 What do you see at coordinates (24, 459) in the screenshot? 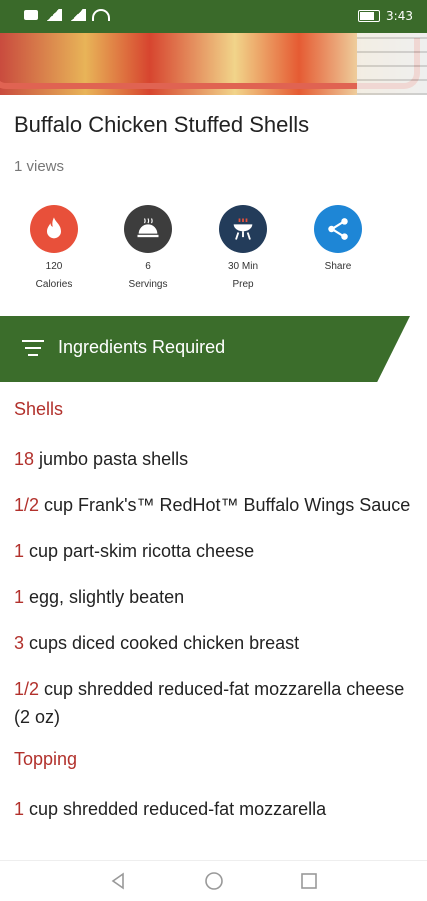
I see `ingredient-quantity: 18` at bounding box center [24, 459].